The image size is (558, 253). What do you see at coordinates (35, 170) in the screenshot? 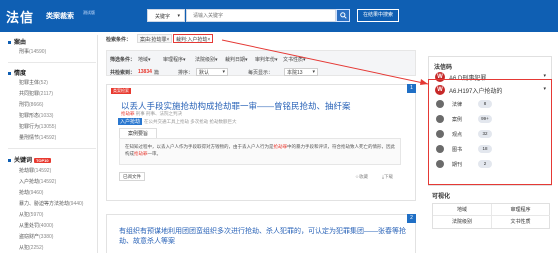
I see `sidebar-item: 抢劫罪(14592)` at bounding box center [35, 170].